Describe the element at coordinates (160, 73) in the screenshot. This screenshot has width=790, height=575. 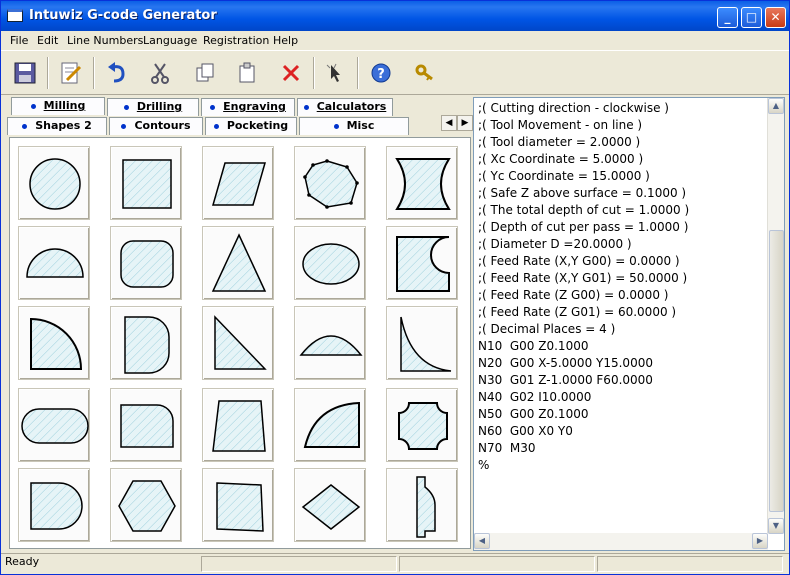
I see `cut-icon` at that location.